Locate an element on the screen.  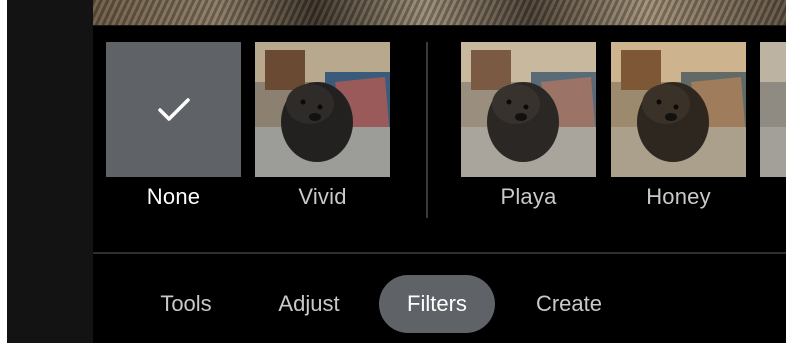
filter-honey-thumbnail is located at coordinates (678, 109).